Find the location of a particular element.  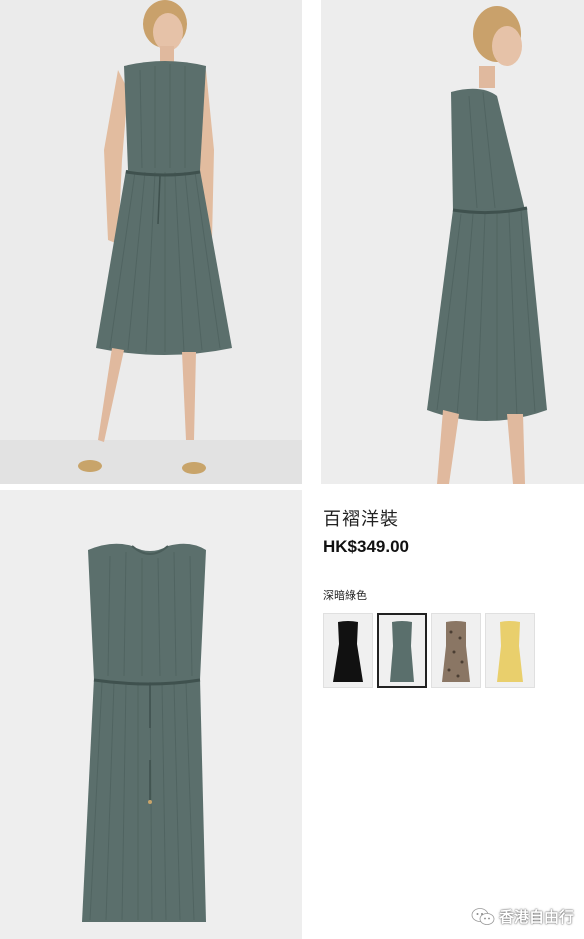

wechat-icon is located at coordinates (483, 916).